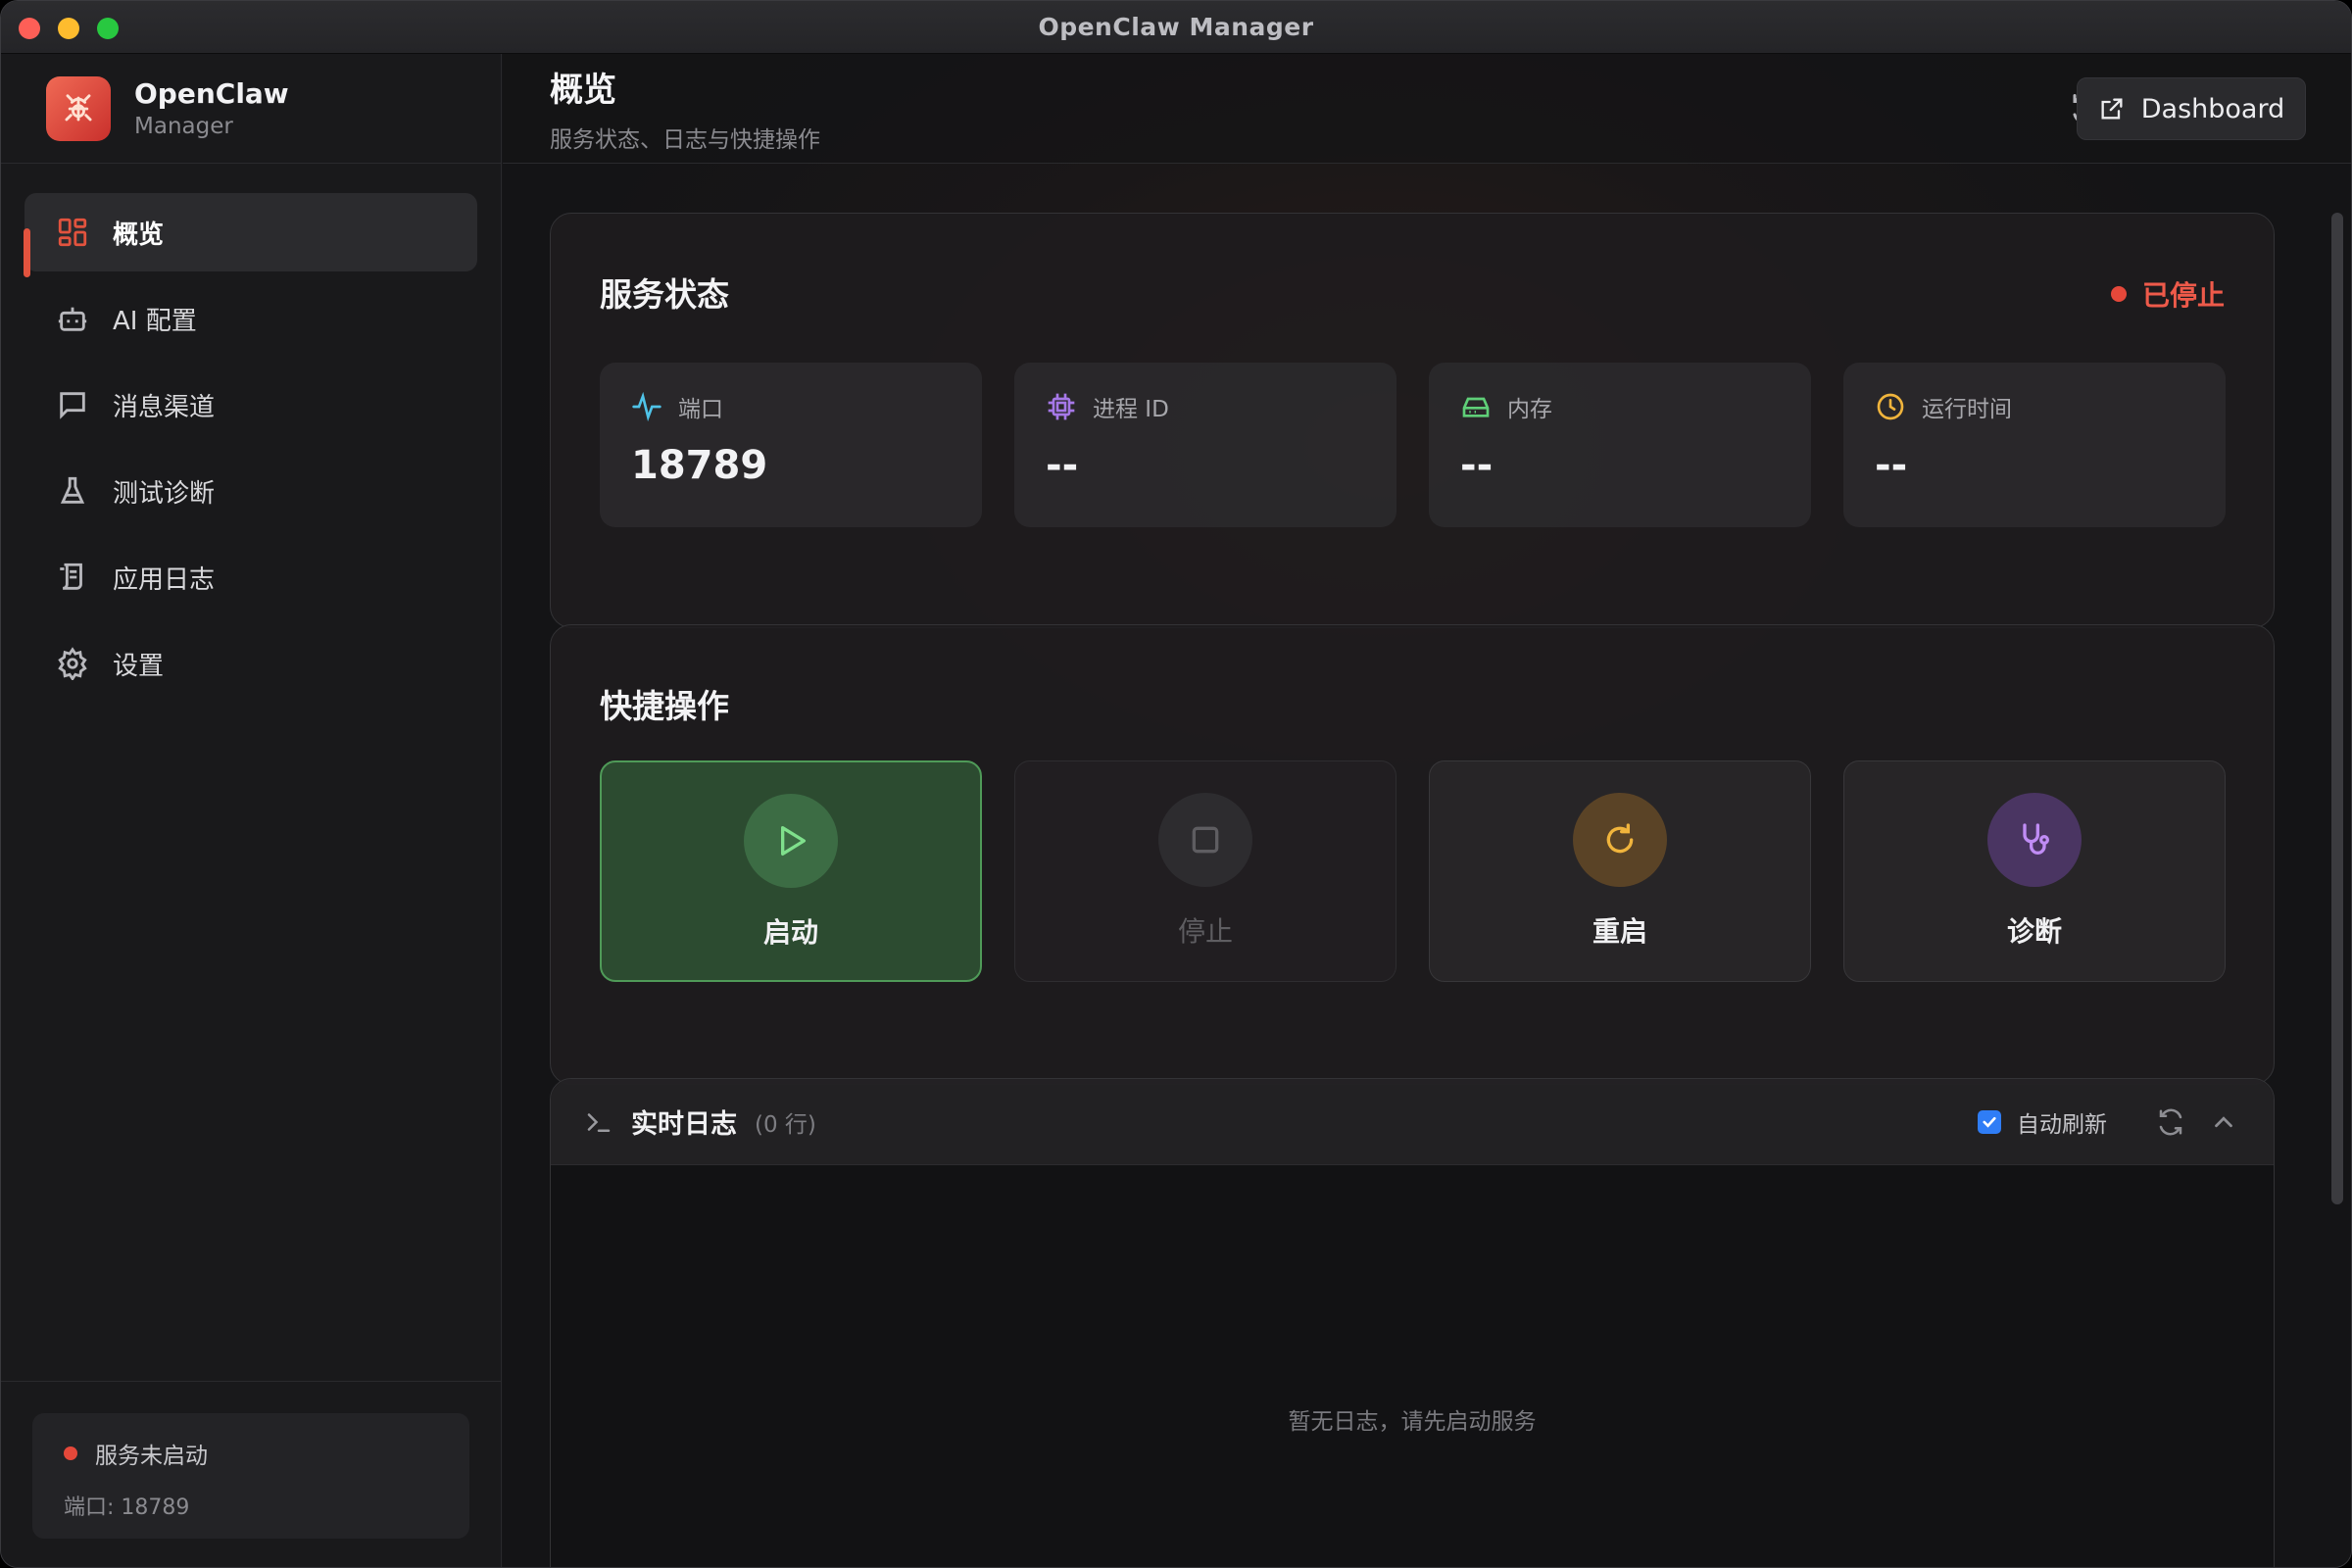 This screenshot has height=1568, width=2352. I want to click on service-summary-card: 服务未启动 端口: 18789, so click(250, 1476).